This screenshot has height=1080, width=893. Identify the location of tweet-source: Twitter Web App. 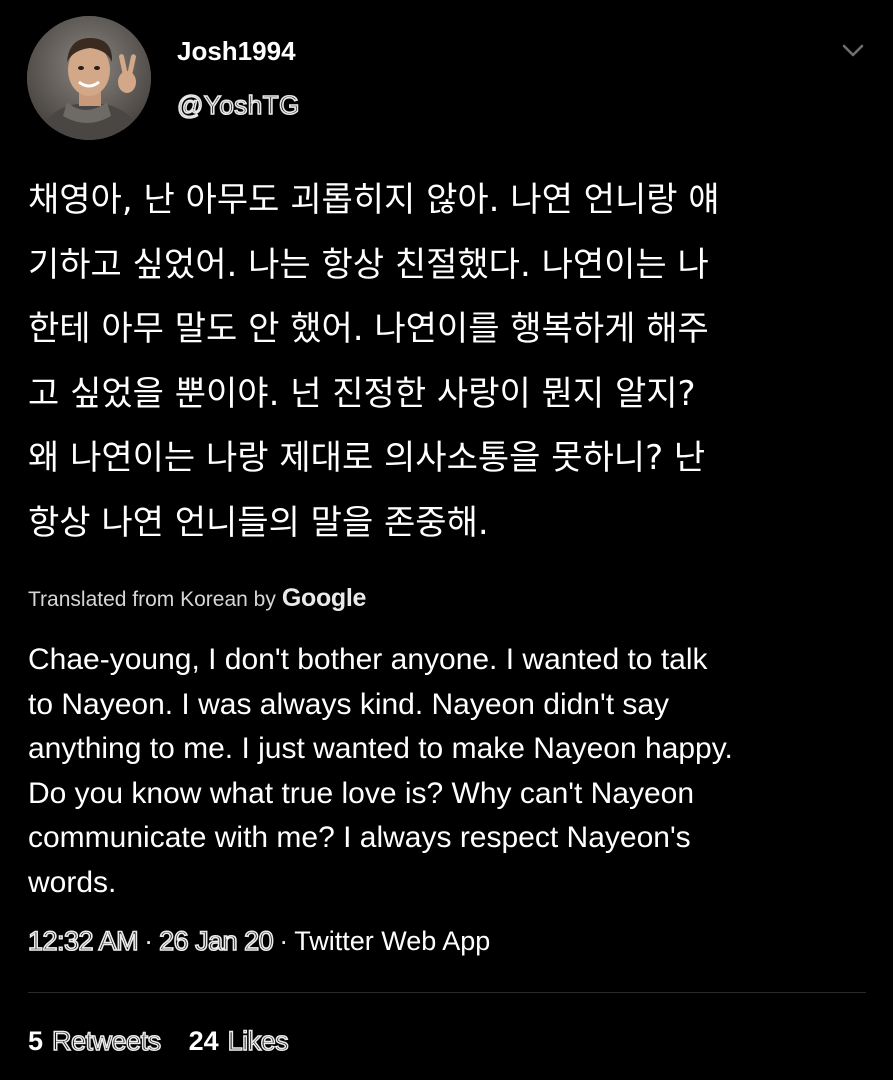
(392, 941).